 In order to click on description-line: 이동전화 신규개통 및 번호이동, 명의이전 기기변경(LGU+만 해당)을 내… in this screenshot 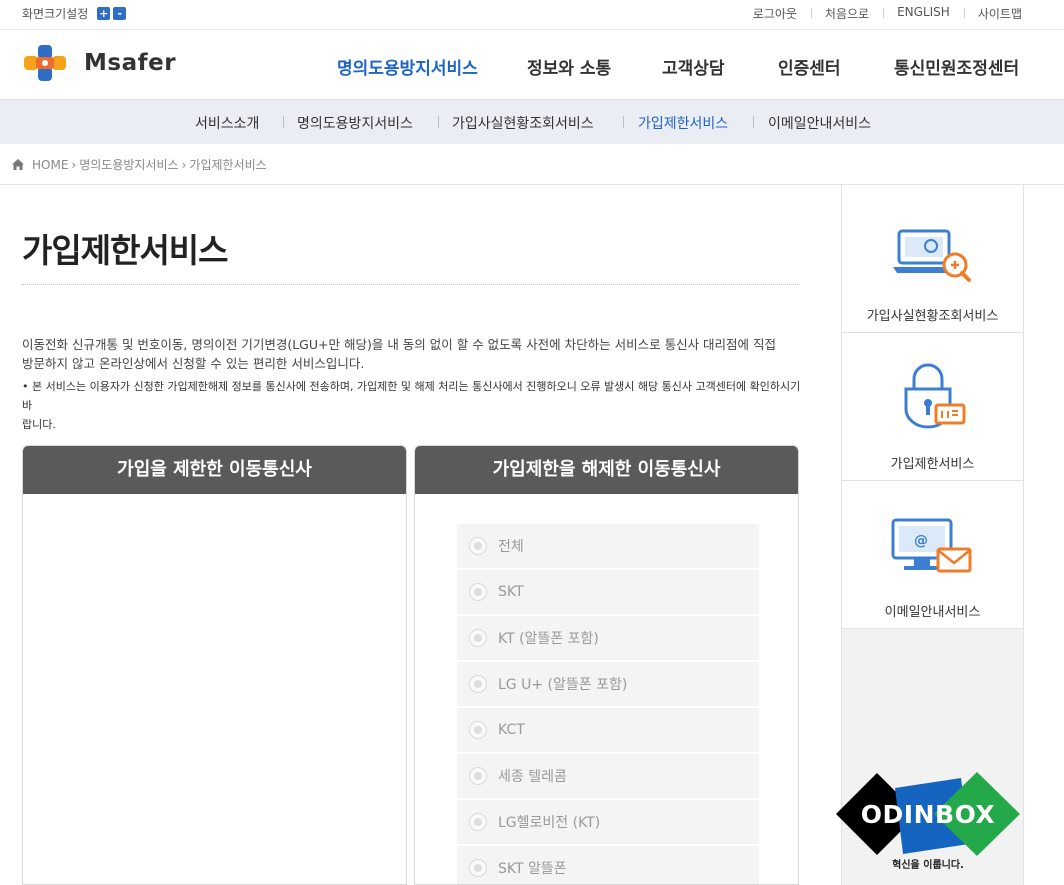, I will do `click(399, 344)`.